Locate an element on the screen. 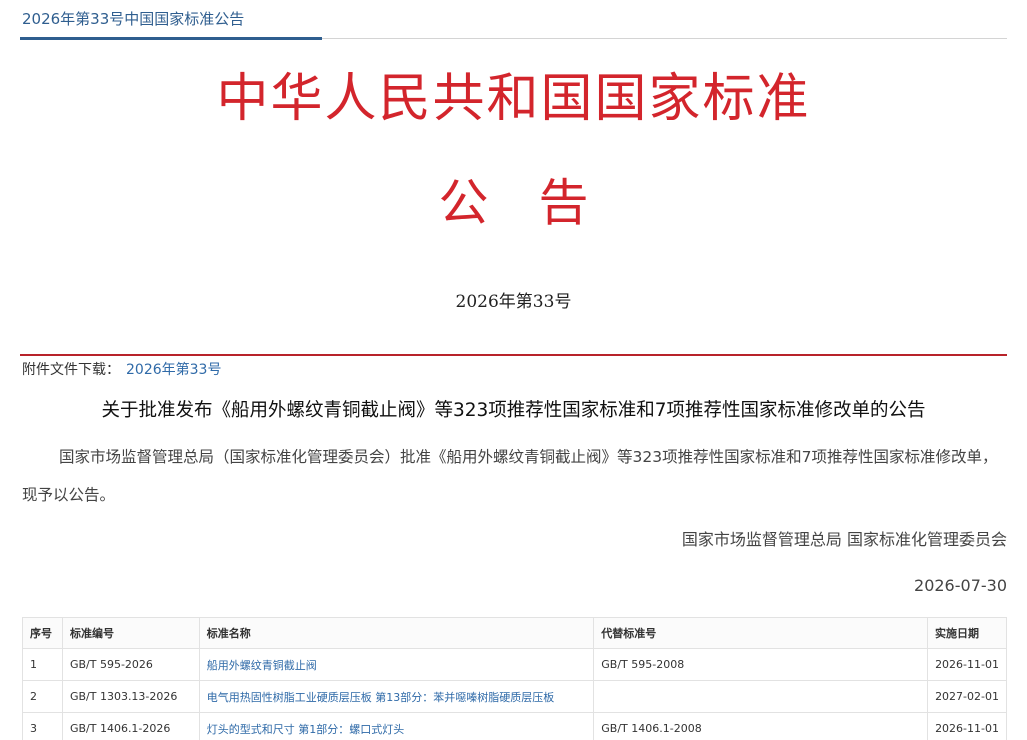  notice-signer: 国家市场监督管理总局 国家标准化管理委员会 is located at coordinates (844, 539).